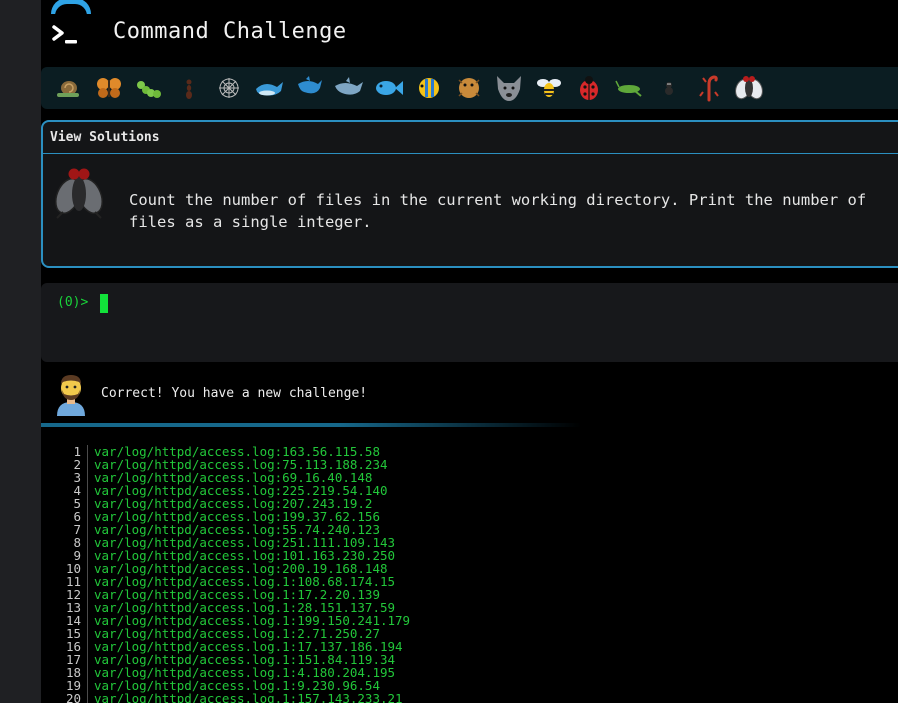  What do you see at coordinates (509, 88) in the screenshot?
I see `wolf-icon` at bounding box center [509, 88].